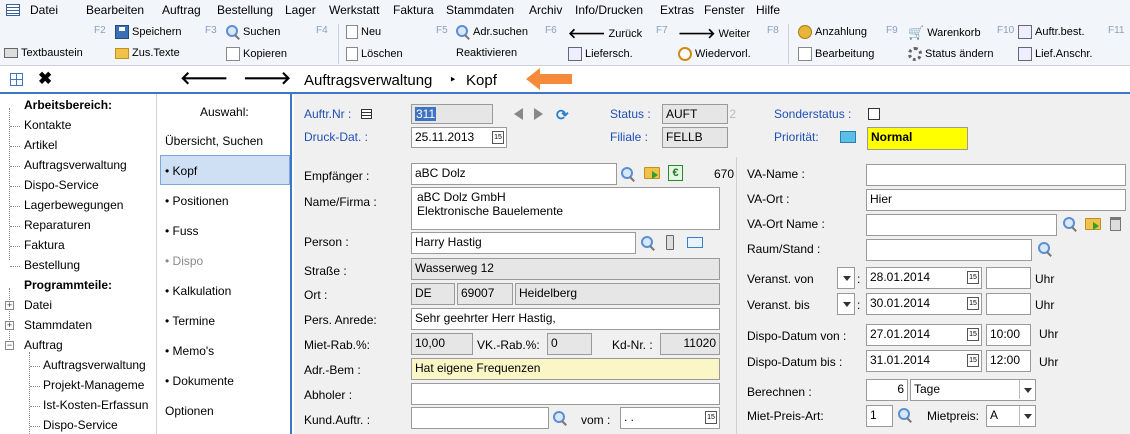 The image size is (1130, 434). Describe the element at coordinates (846, 278) in the screenshot. I see `veranst-von-dropdown` at that location.